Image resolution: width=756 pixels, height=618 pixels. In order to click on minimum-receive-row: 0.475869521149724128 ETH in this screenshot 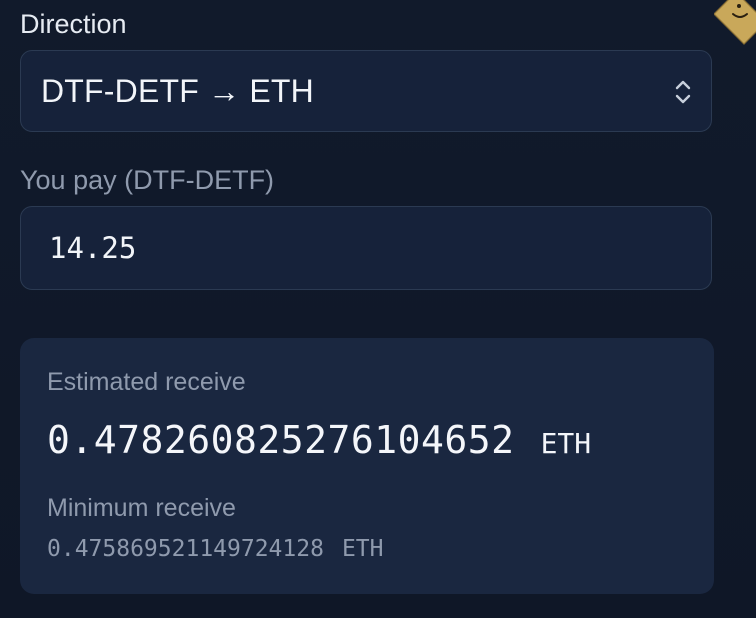, I will do `click(215, 549)`.